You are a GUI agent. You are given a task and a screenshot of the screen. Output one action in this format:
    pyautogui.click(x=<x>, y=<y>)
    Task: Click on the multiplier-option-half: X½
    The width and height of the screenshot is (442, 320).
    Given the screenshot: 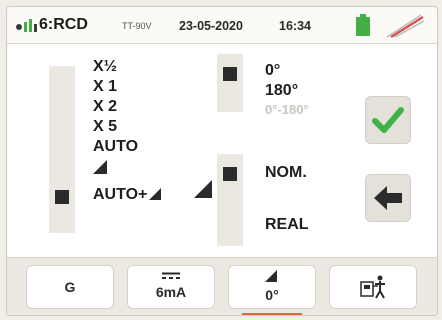 What is the action you would take?
    pyautogui.click(x=105, y=67)
    